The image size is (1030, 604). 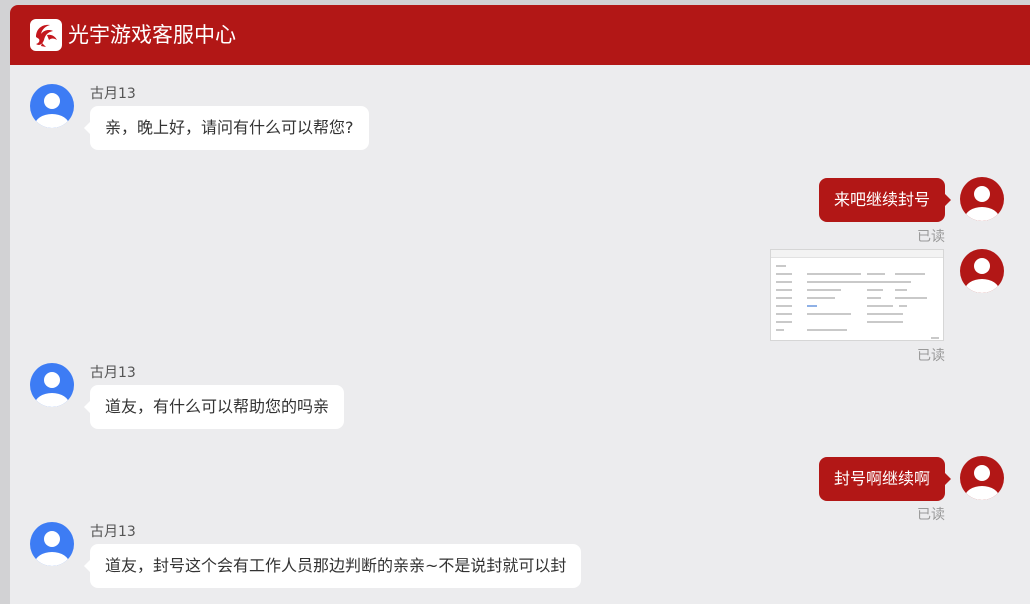 I want to click on screenshot-thumbnail, so click(x=857, y=295).